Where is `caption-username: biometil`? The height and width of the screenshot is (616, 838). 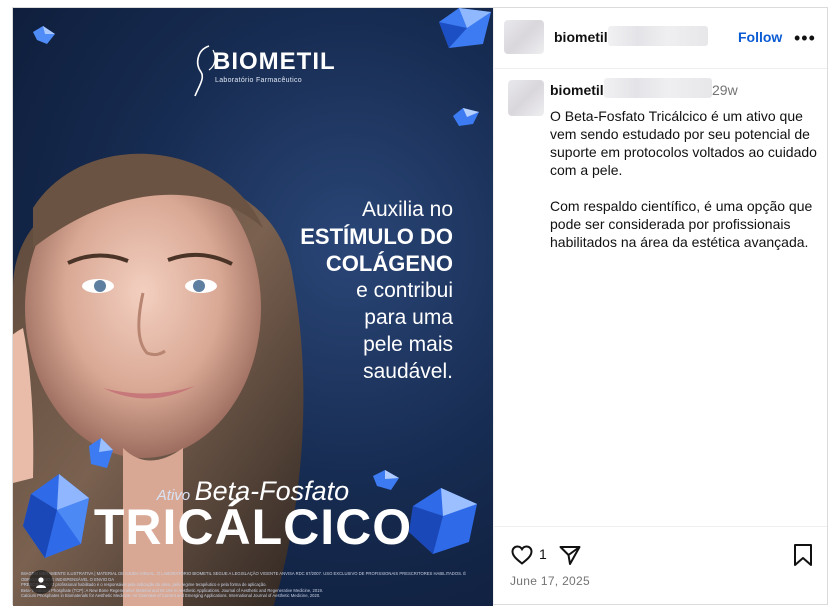
caption-username: biometil is located at coordinates (577, 90).